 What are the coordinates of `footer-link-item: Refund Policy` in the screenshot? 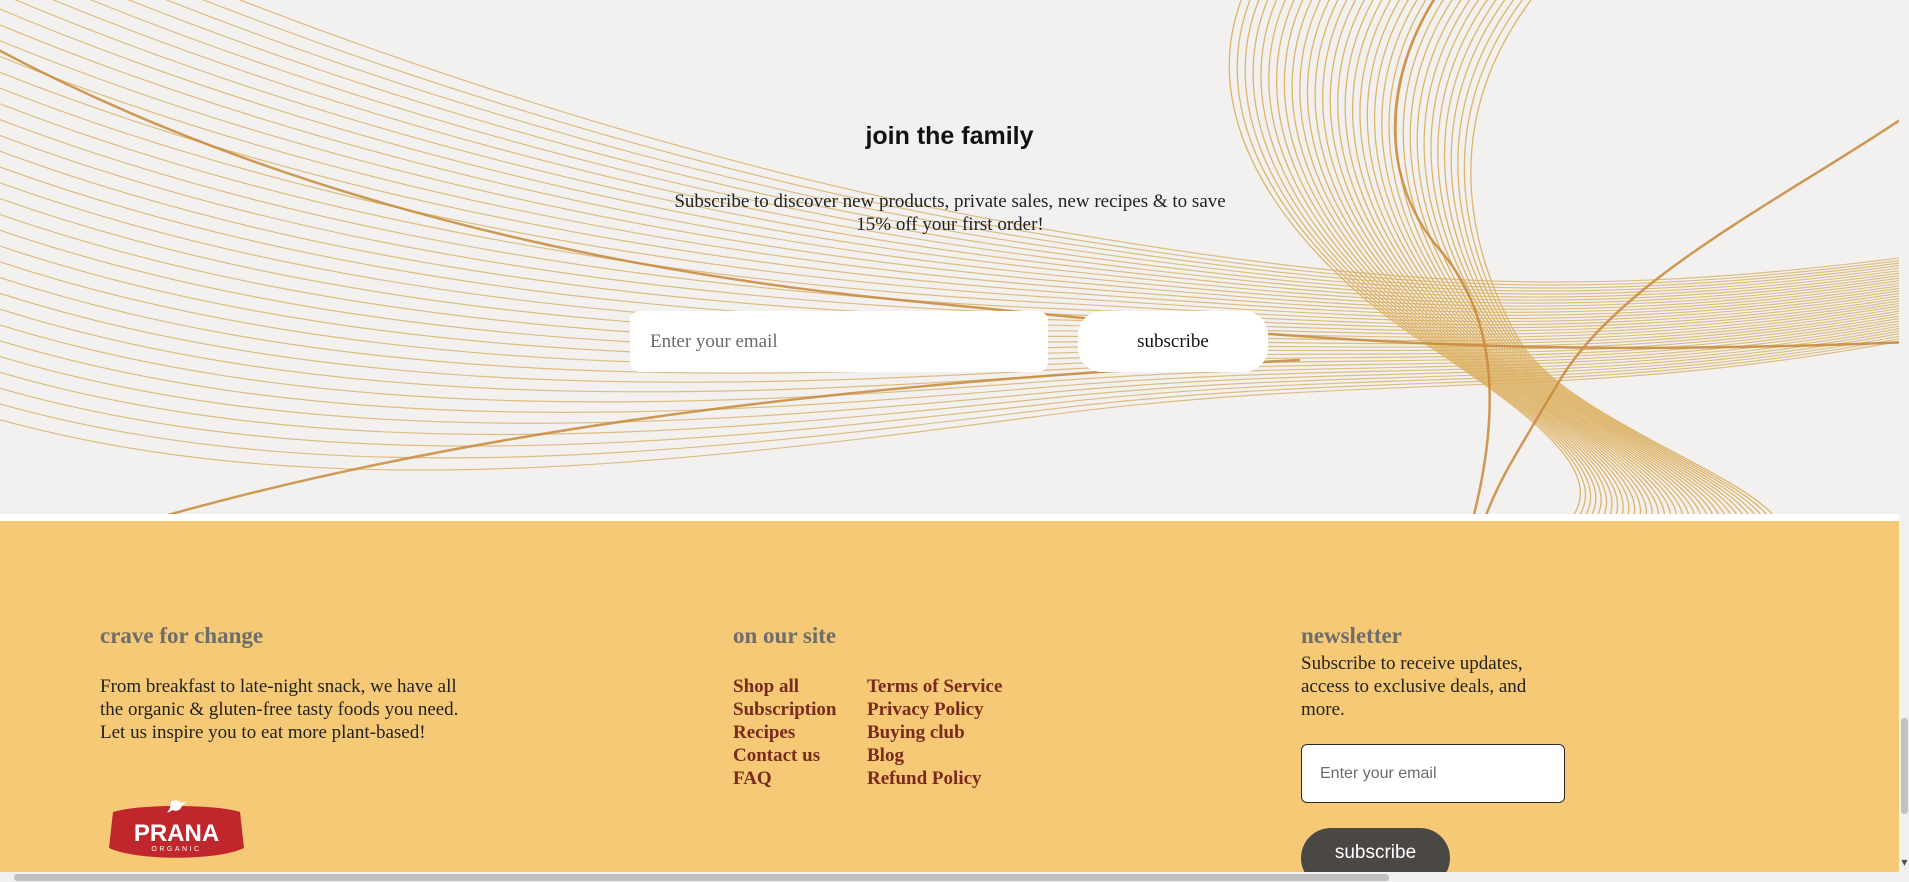 It's located at (934, 778).